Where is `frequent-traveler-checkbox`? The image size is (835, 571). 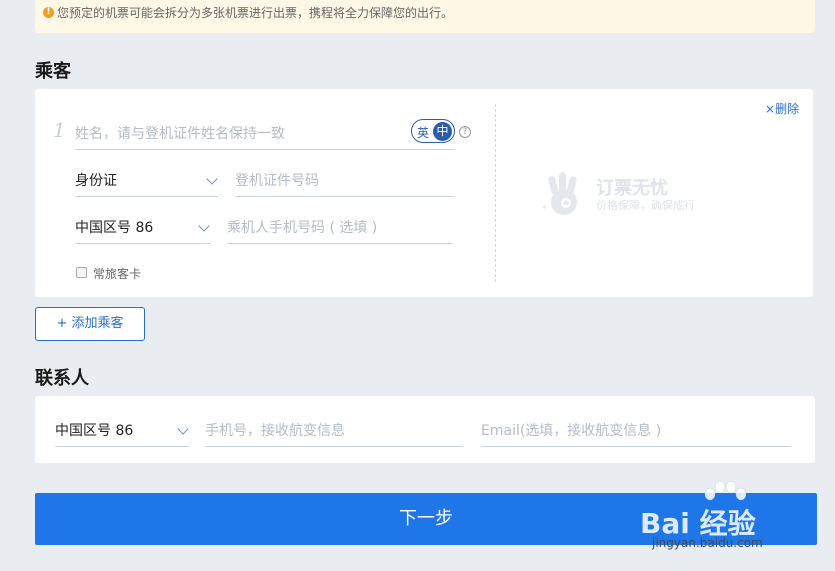
frequent-traveler-checkbox is located at coordinates (81, 272).